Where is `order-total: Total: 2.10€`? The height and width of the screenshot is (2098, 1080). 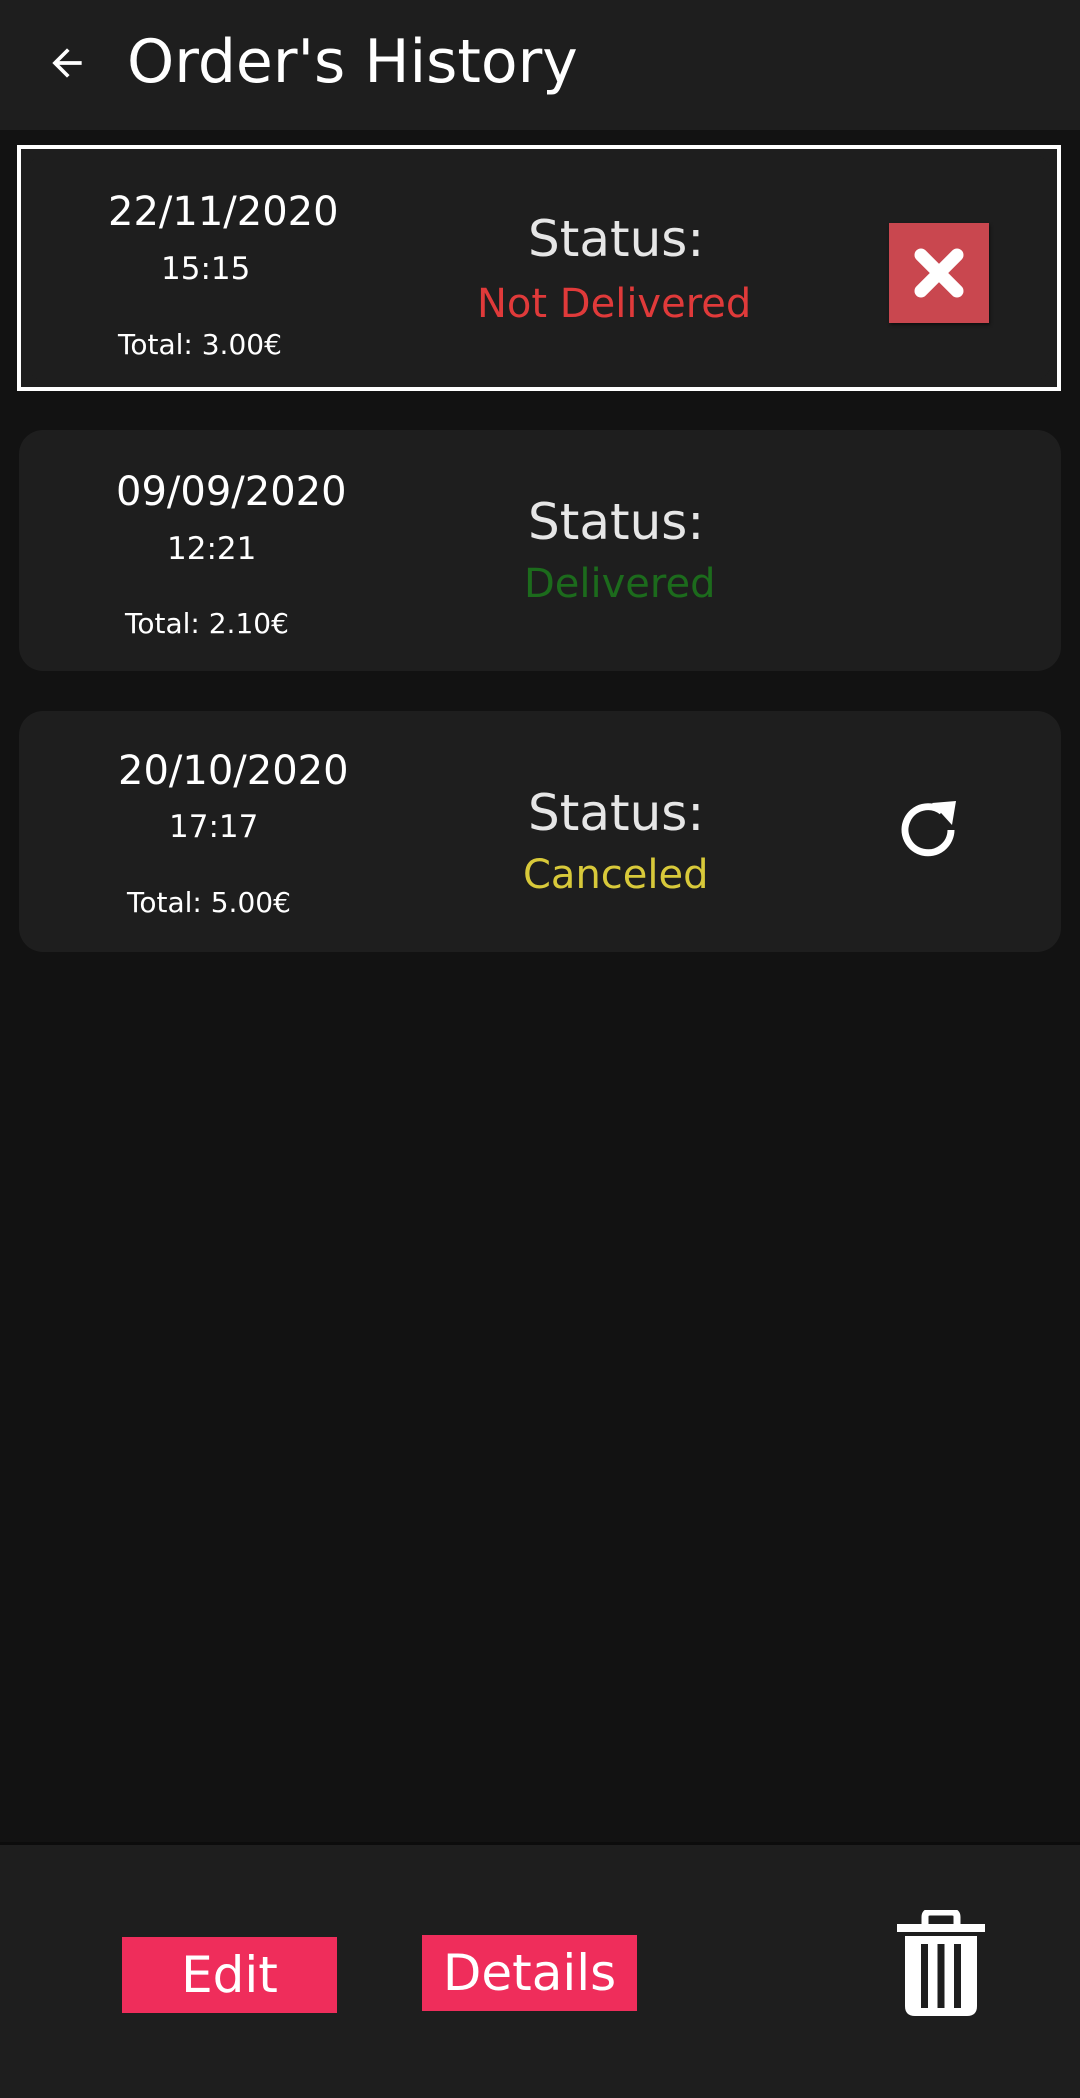
order-total: Total: 2.10€ is located at coordinates (207, 623).